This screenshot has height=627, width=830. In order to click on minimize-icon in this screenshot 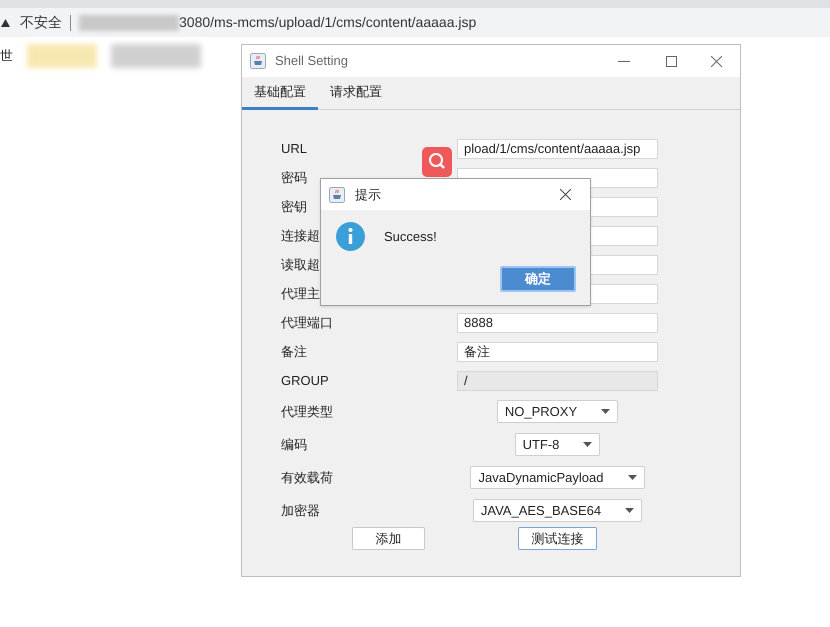, I will do `click(624, 61)`.